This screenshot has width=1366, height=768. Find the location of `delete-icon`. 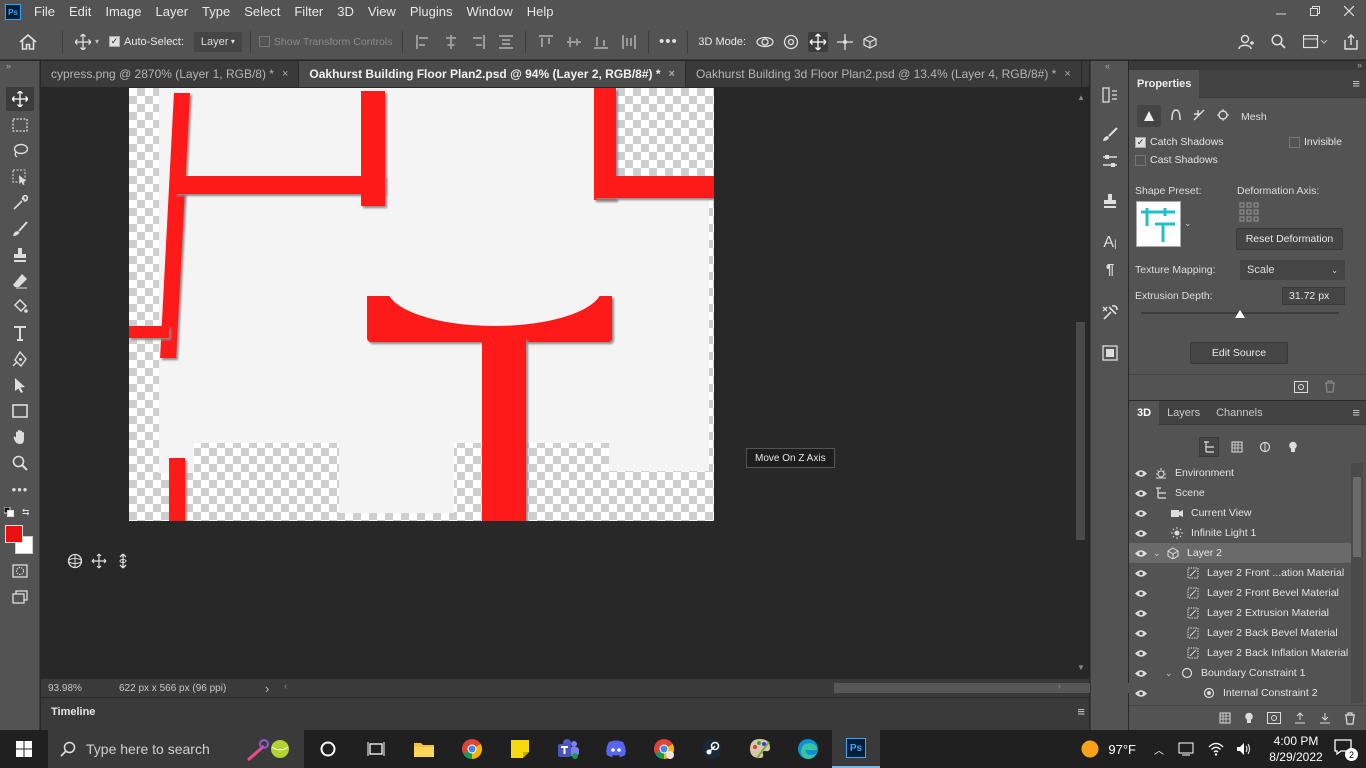

delete-icon is located at coordinates (1350, 718).